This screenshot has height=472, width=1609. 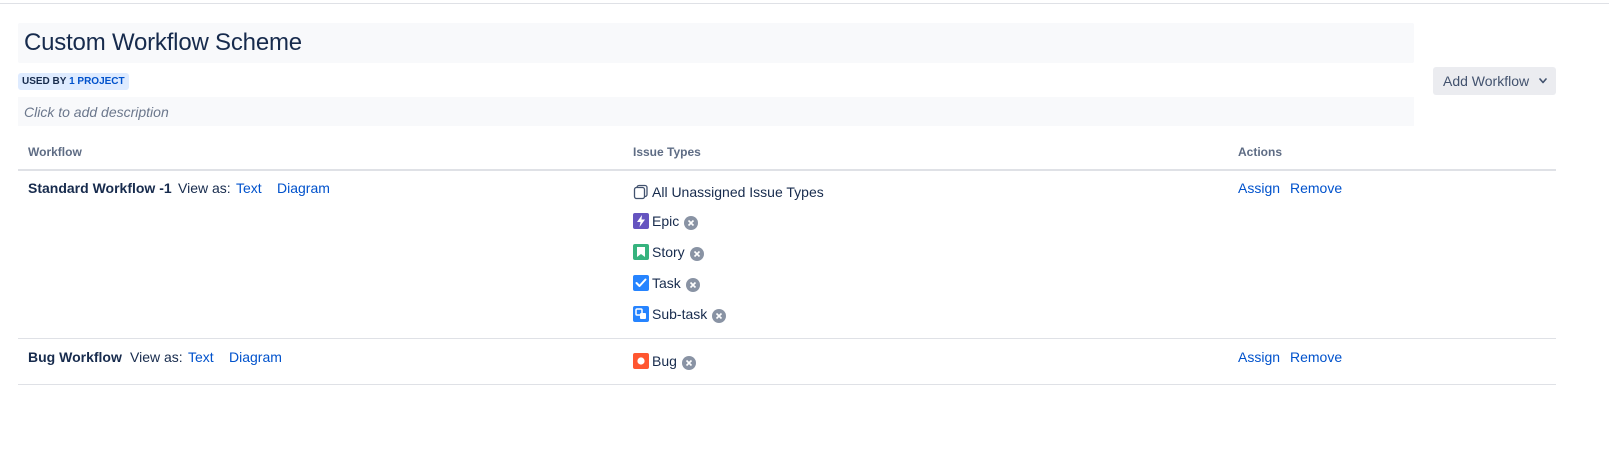 I want to click on issue-type-unassigned: All Unassigned Issue Types, so click(x=728, y=192).